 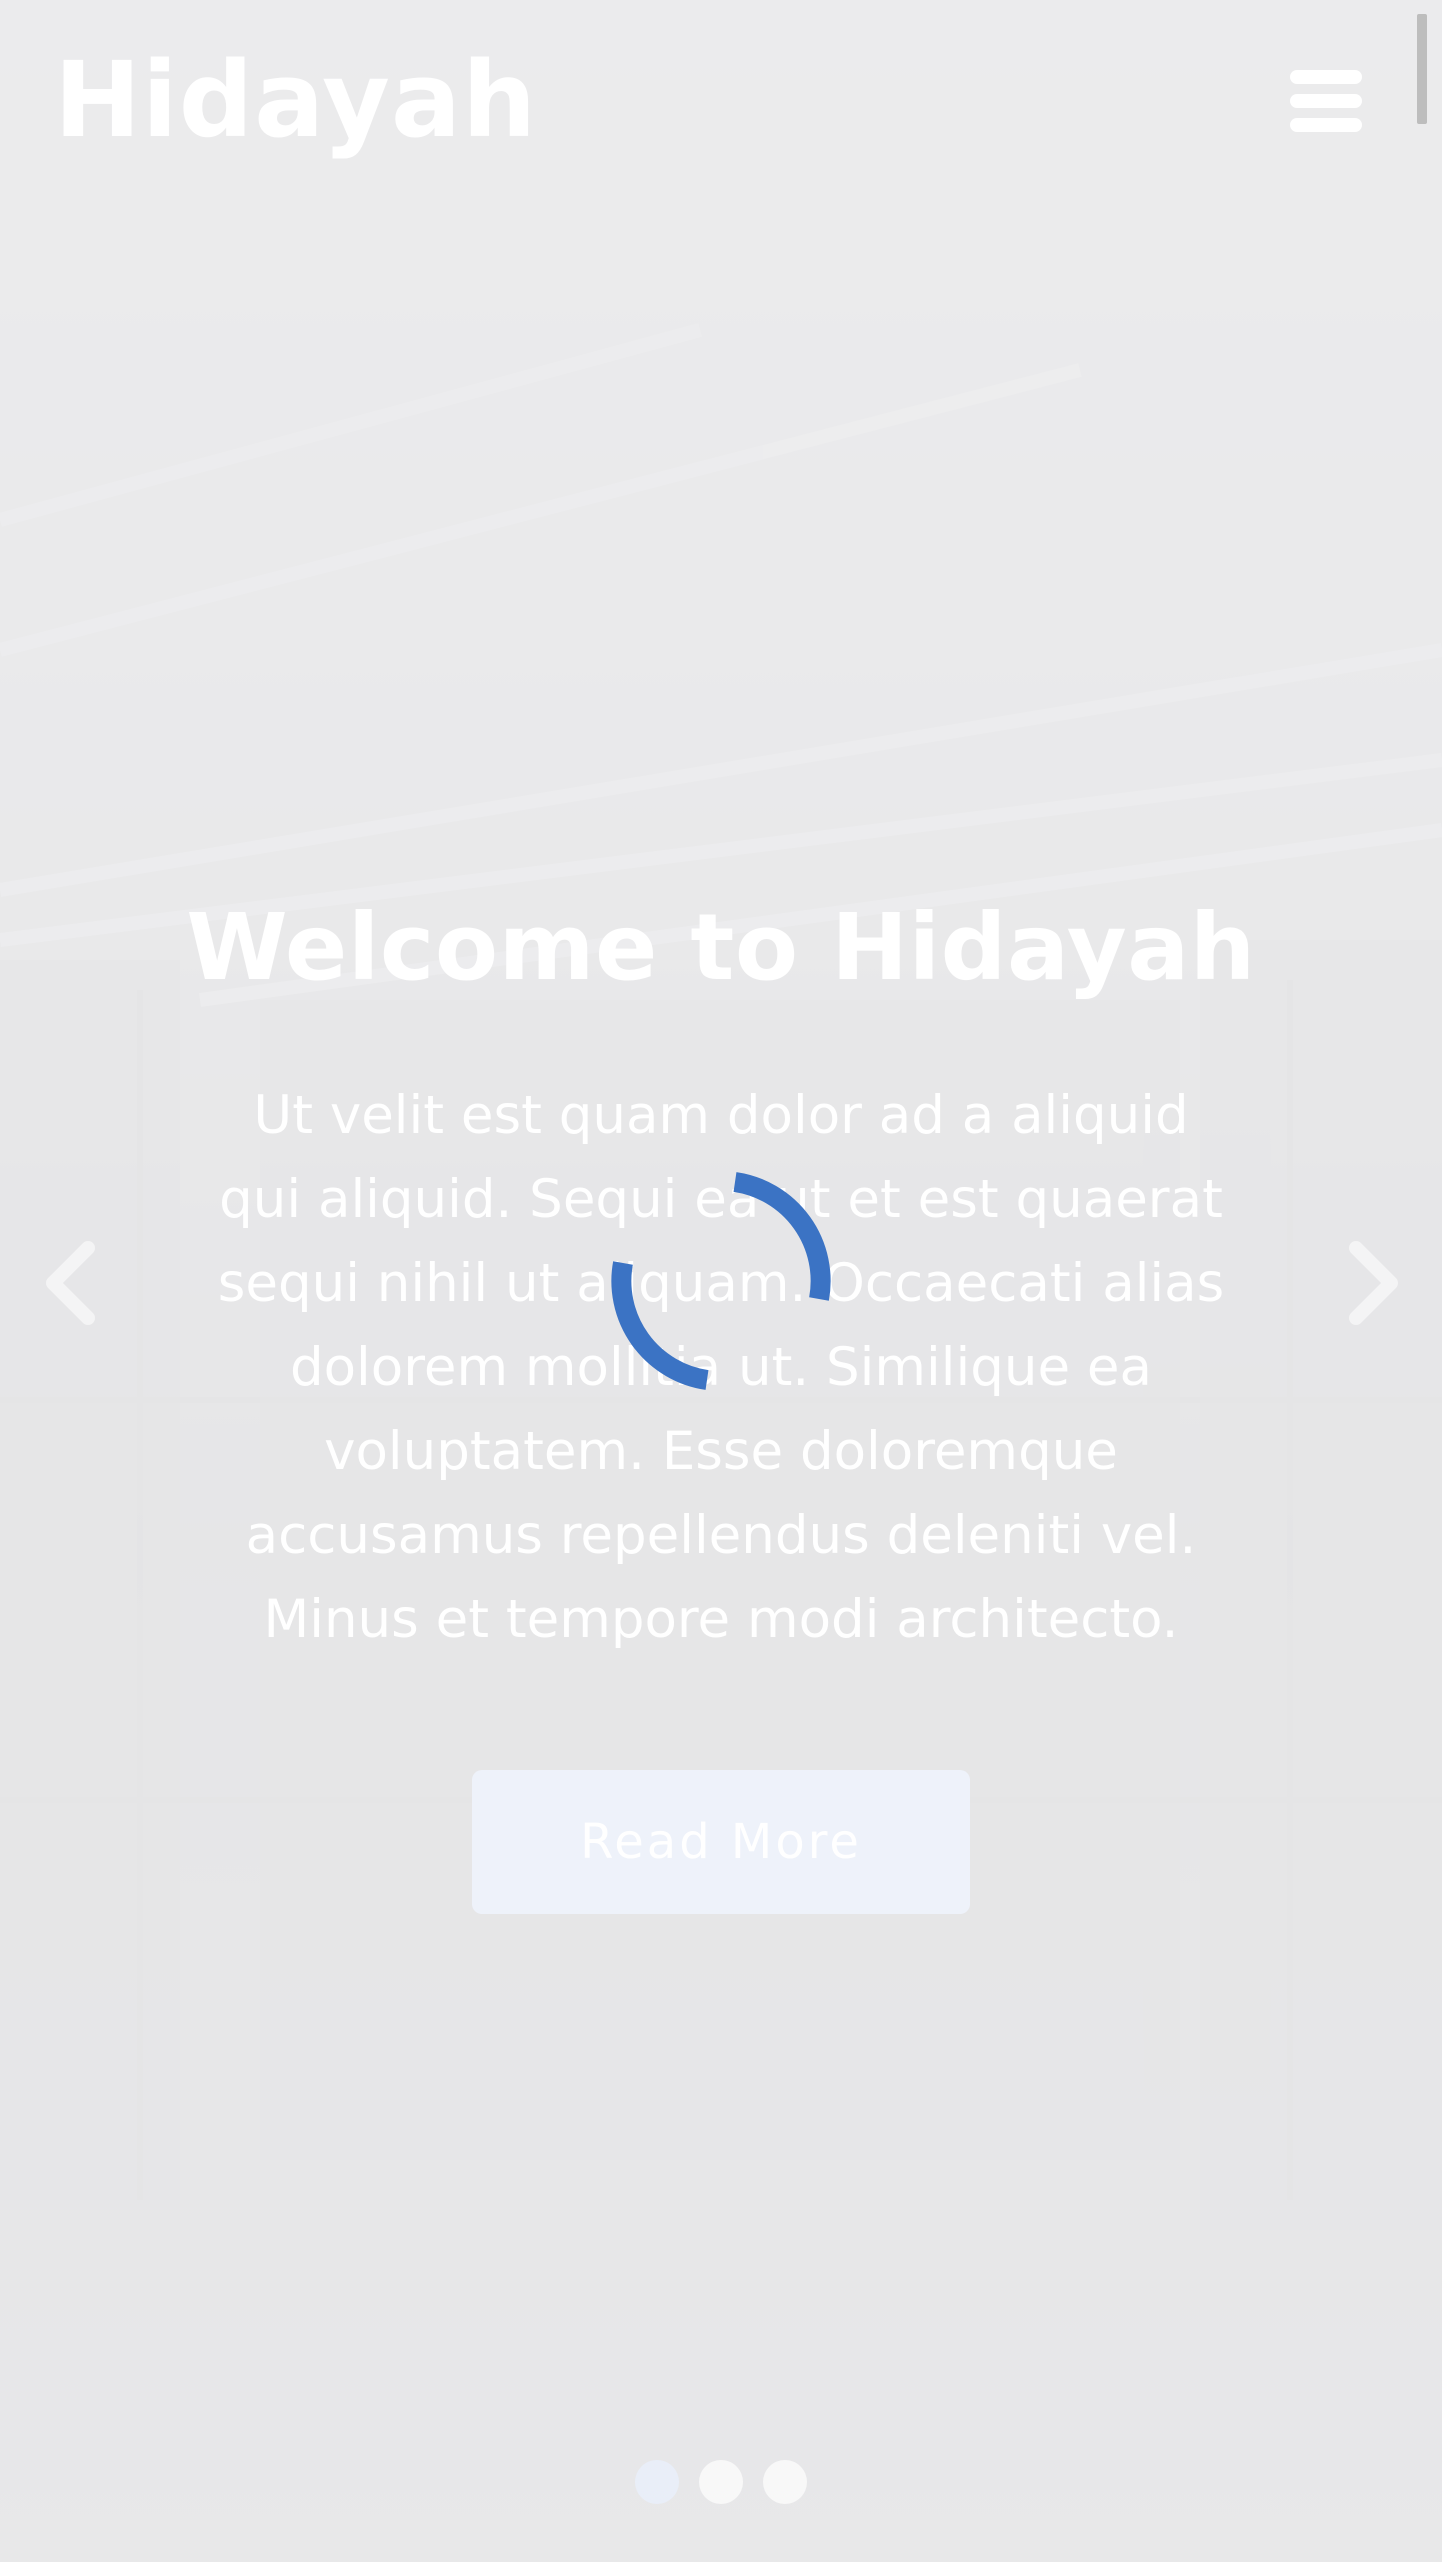 What do you see at coordinates (295, 100) in the screenshot?
I see `site-logo: Hidayah` at bounding box center [295, 100].